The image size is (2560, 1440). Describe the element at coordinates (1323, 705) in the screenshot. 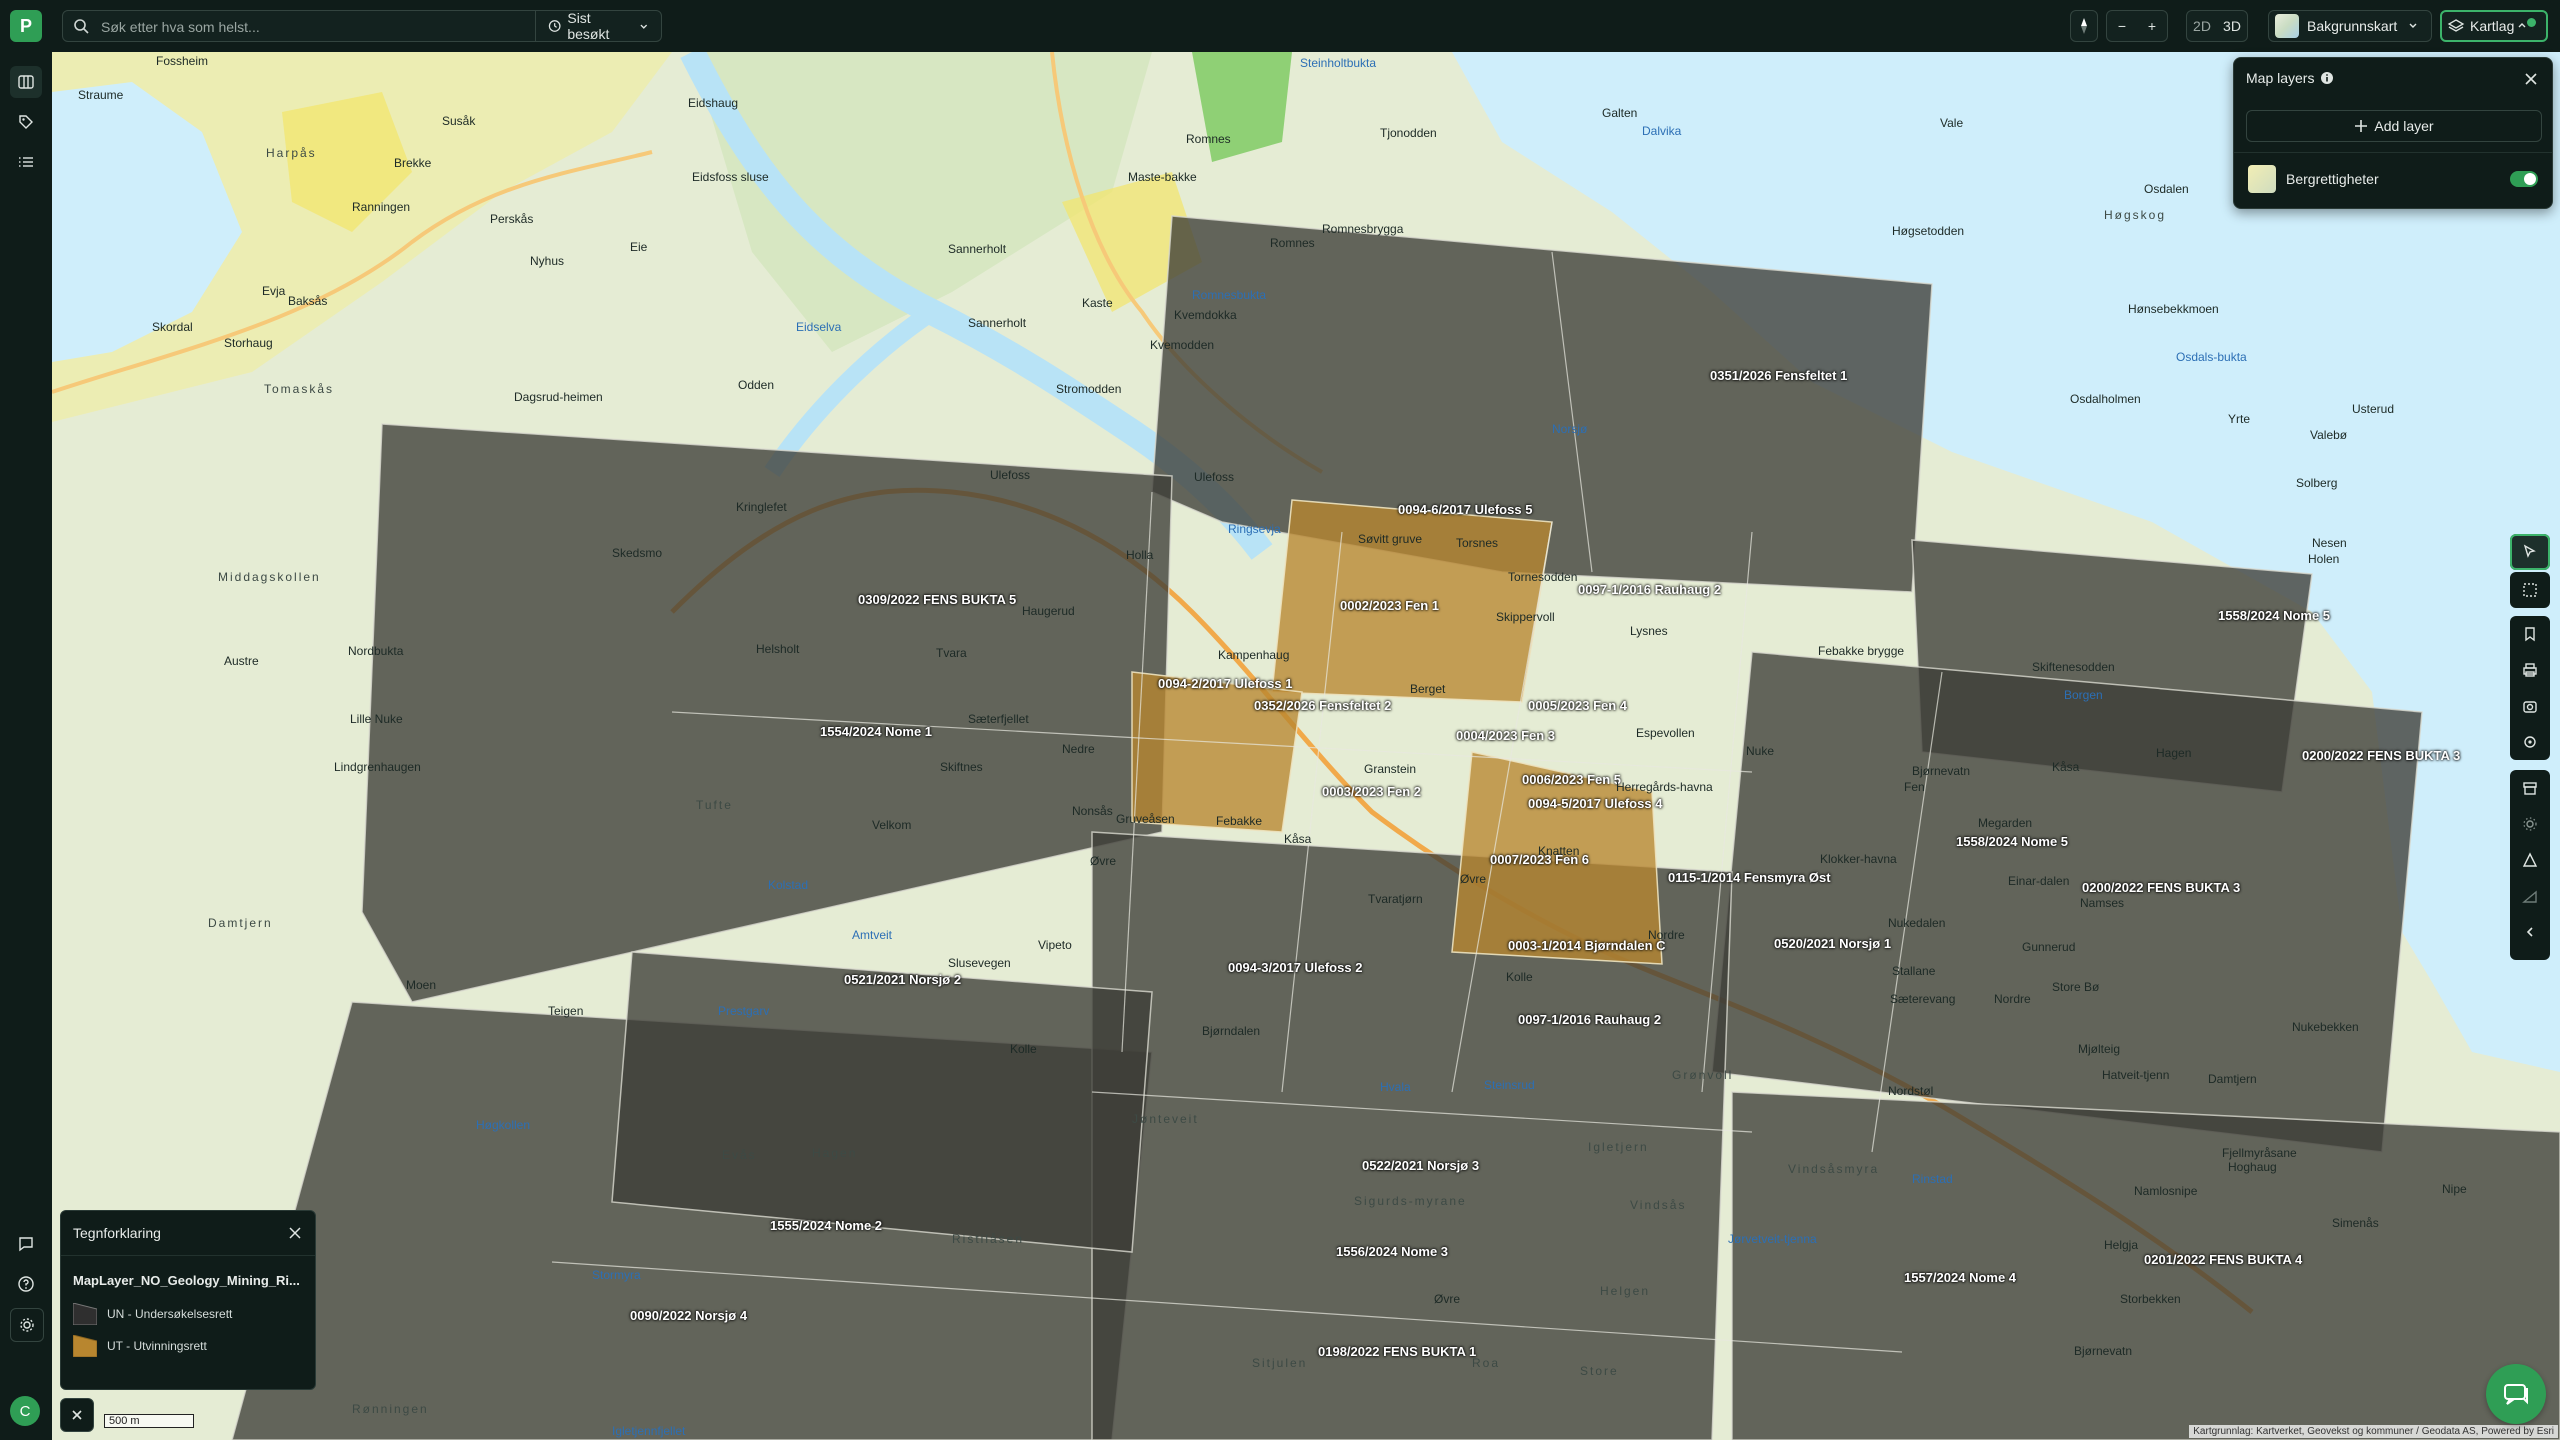

I see `claim-label: 0352/2026 Fensfeltet 2` at that location.